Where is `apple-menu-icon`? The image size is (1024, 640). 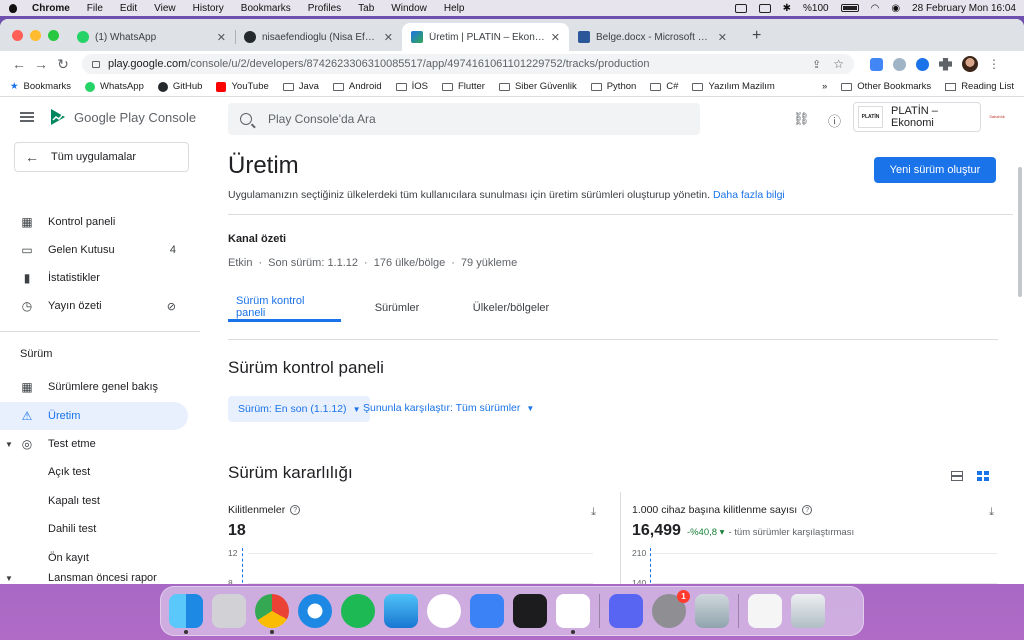 apple-menu-icon is located at coordinates (13, 8).